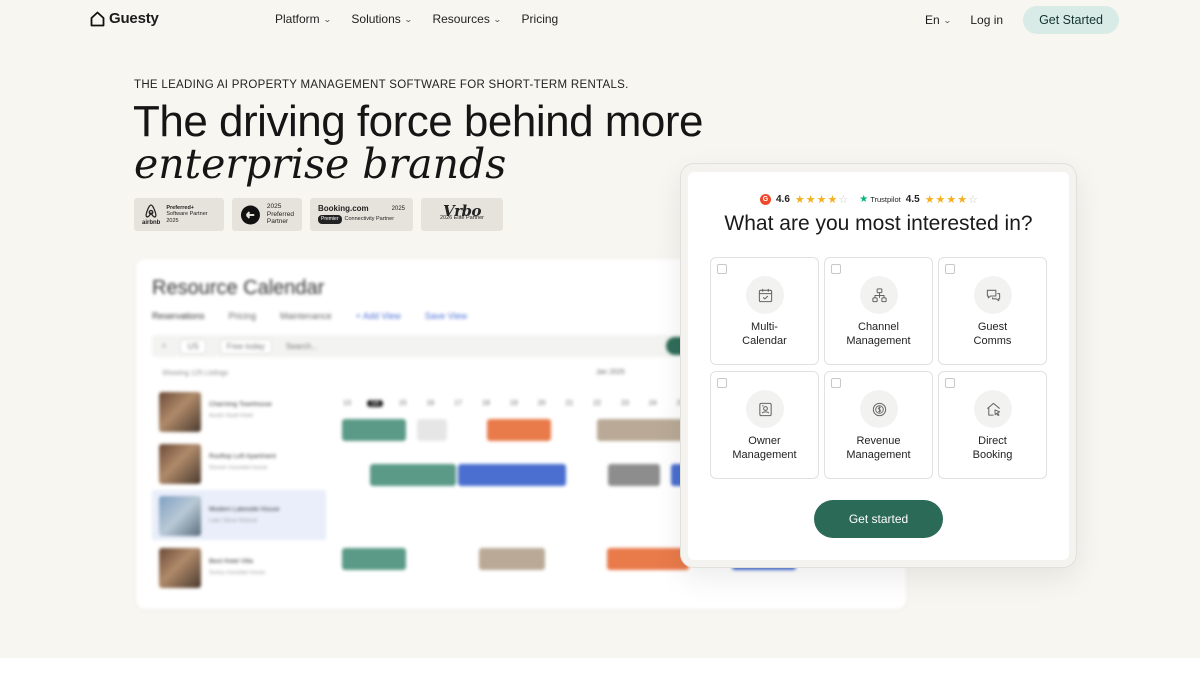 The width and height of the screenshot is (1200, 675). I want to click on nav-platform: Platform ⌄, so click(303, 19).